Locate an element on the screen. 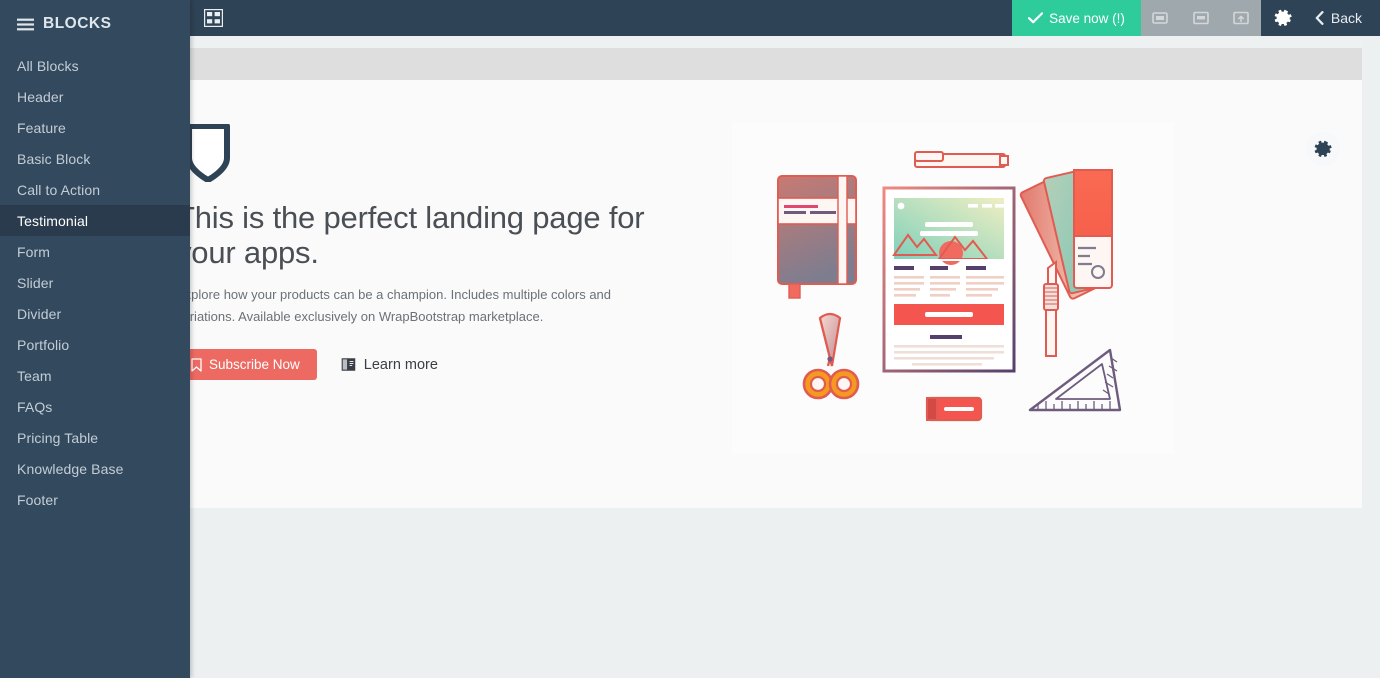 This screenshot has width=1380, height=678. desktop-icon is located at coordinates (1241, 18).